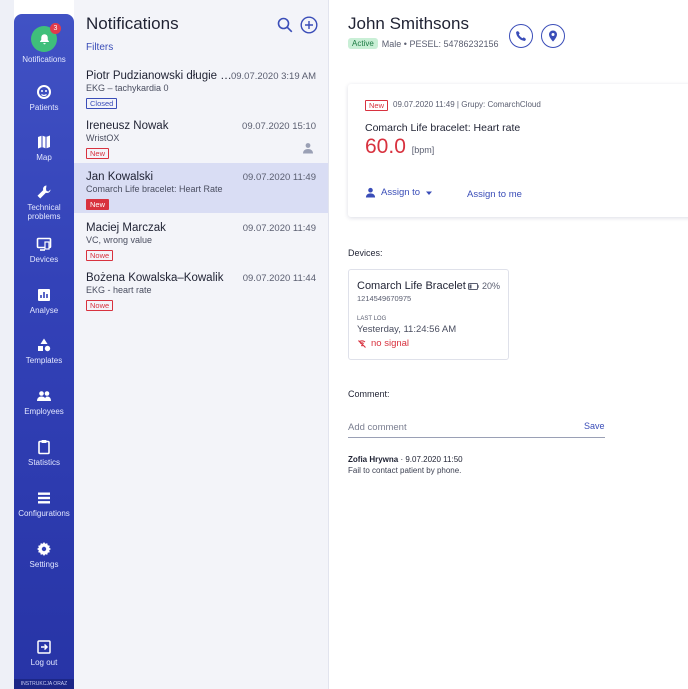  Describe the element at coordinates (408, 23) in the screenshot. I see `patient-name: John Smithsons` at that location.